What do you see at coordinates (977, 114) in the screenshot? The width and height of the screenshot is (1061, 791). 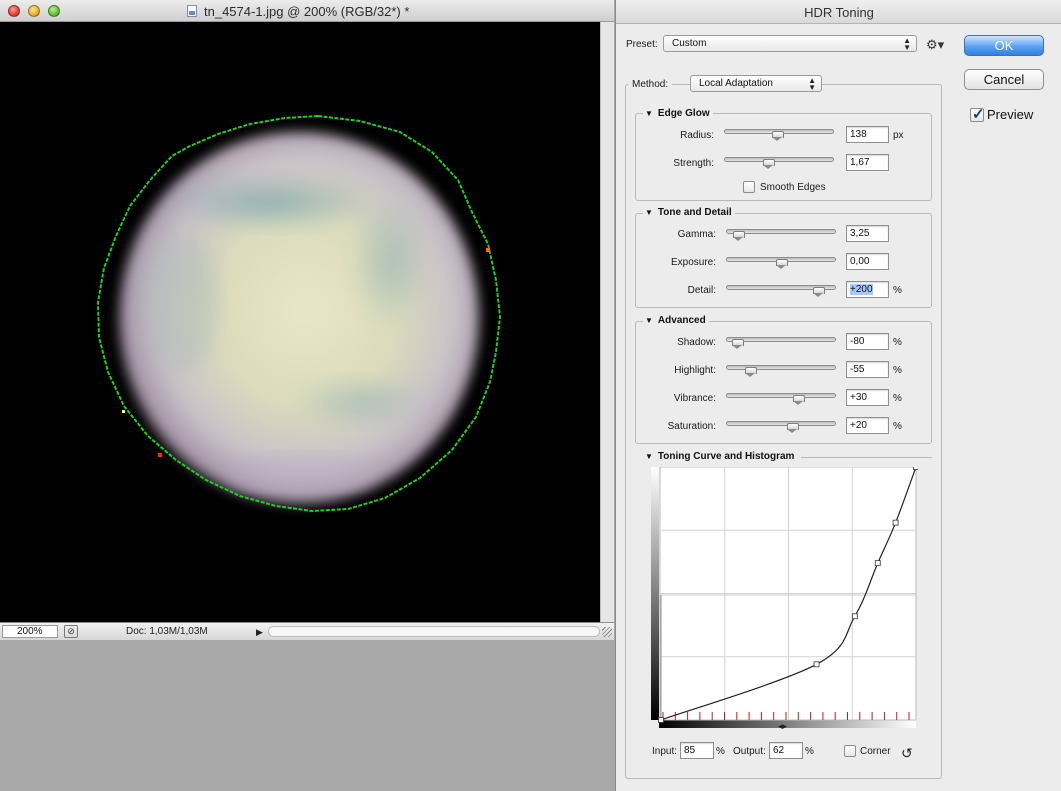 I see `preview-checkbox` at bounding box center [977, 114].